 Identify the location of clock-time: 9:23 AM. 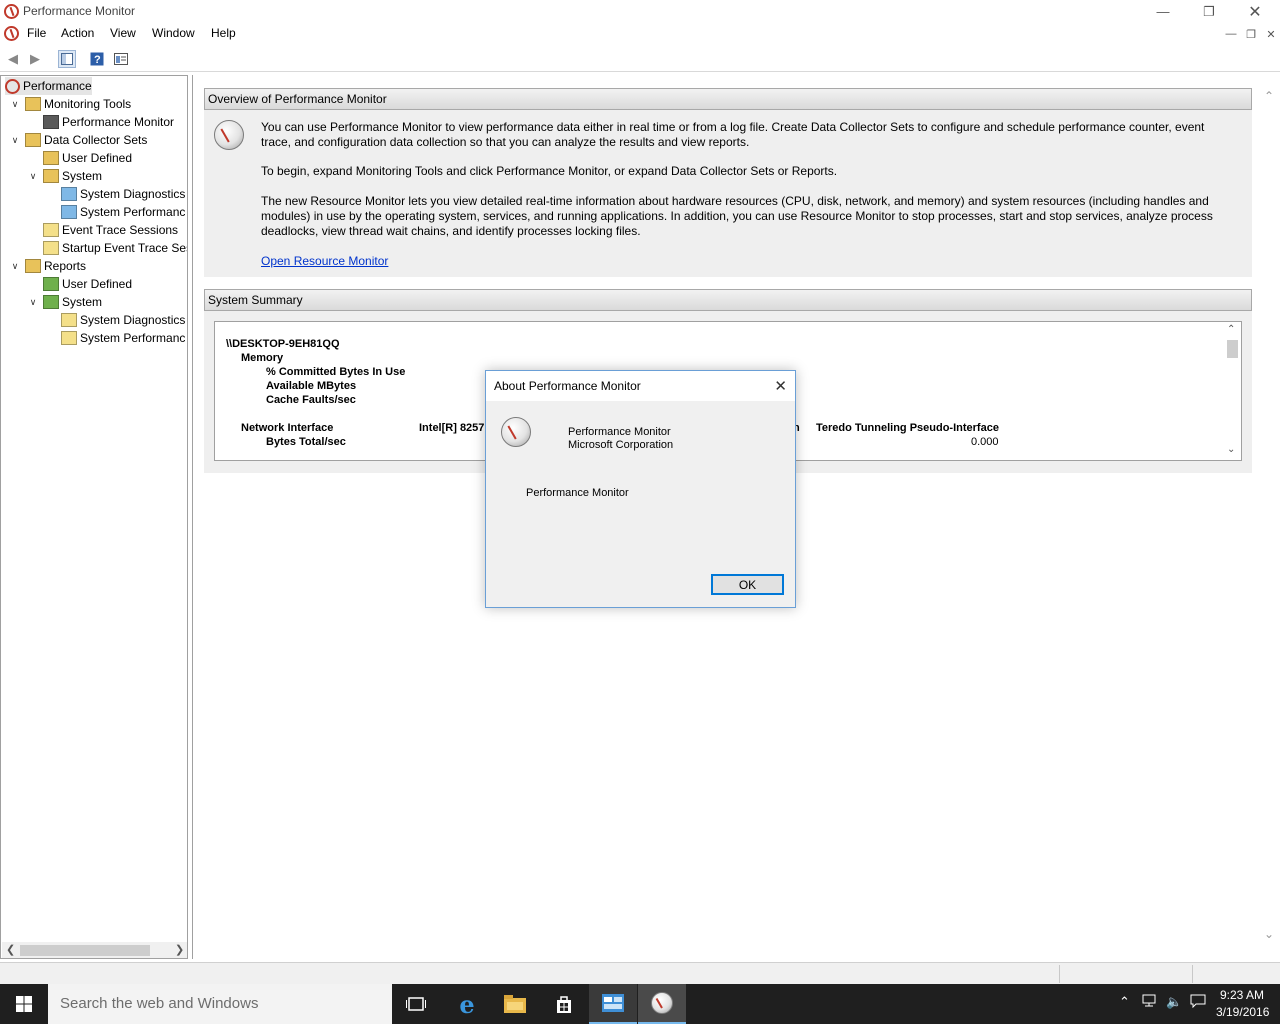
(1242, 995).